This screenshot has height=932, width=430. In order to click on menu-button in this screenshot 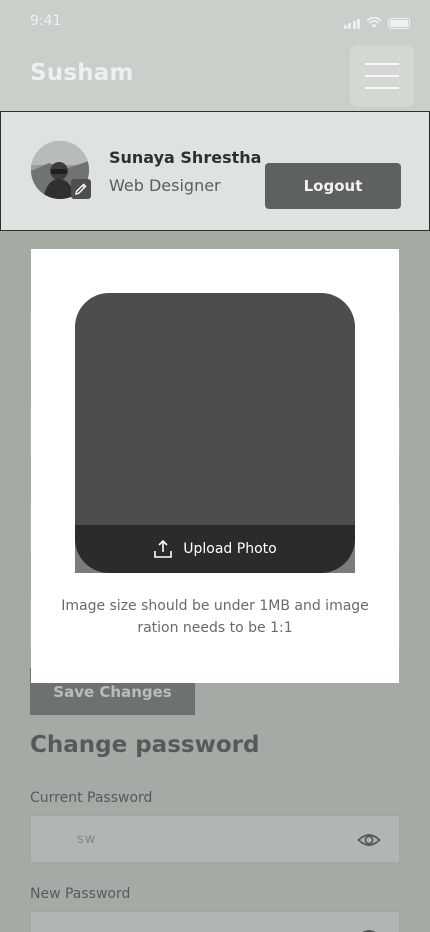, I will do `click(382, 76)`.